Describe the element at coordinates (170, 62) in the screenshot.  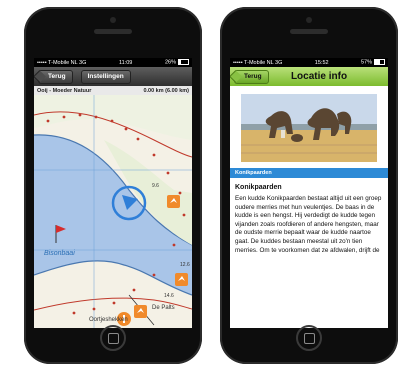
I see `battery-percent: 26%` at that location.